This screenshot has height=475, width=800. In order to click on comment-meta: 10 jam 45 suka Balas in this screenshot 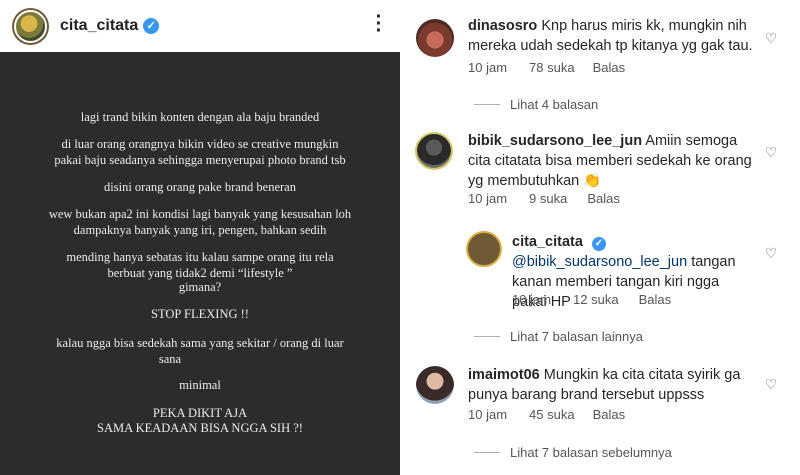, I will do `click(546, 414)`.